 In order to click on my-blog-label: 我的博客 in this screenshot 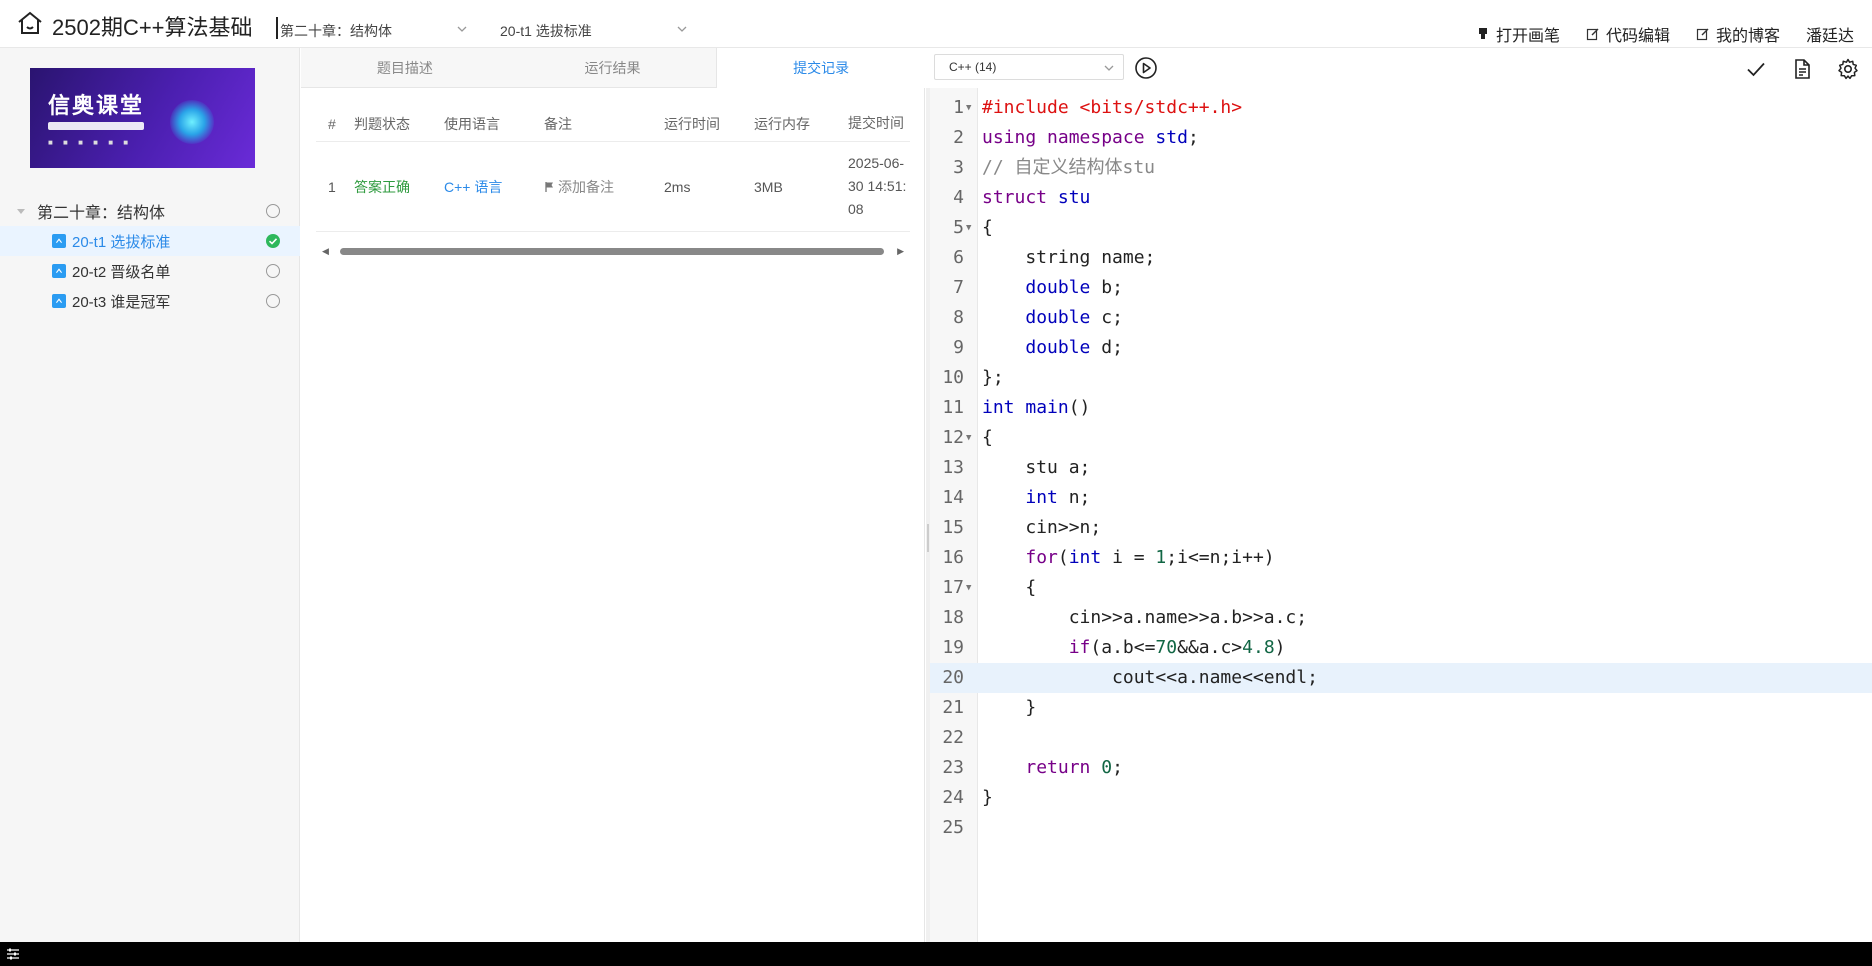, I will do `click(1747, 36)`.